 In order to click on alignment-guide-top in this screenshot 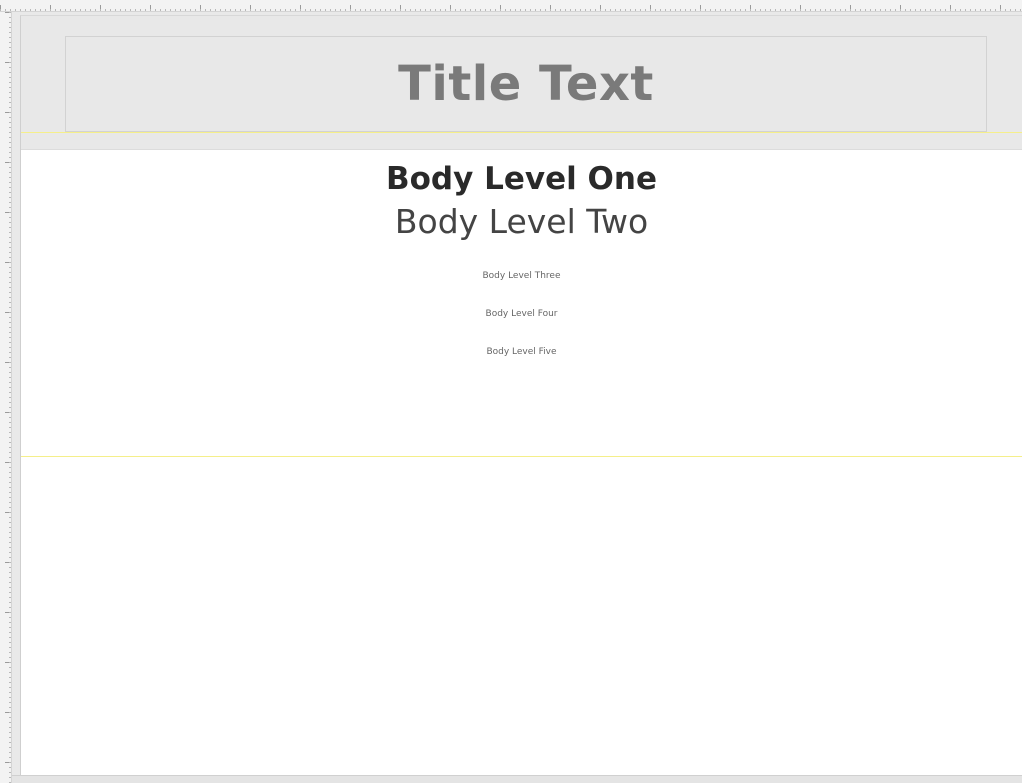, I will do `click(521, 132)`.